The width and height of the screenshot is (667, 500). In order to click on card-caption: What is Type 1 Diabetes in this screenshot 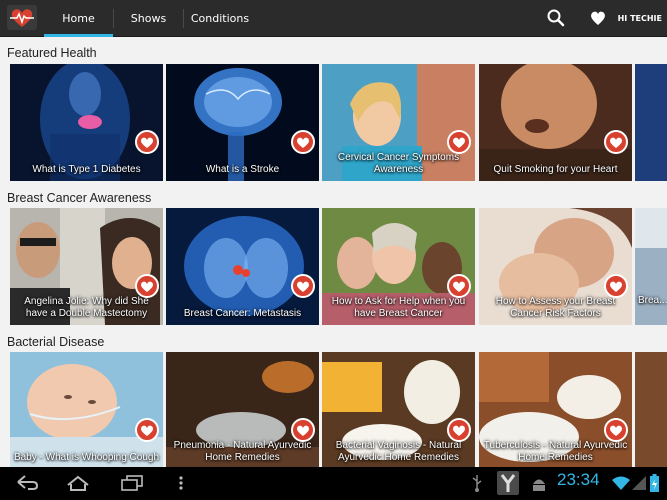, I will do `click(86, 169)`.